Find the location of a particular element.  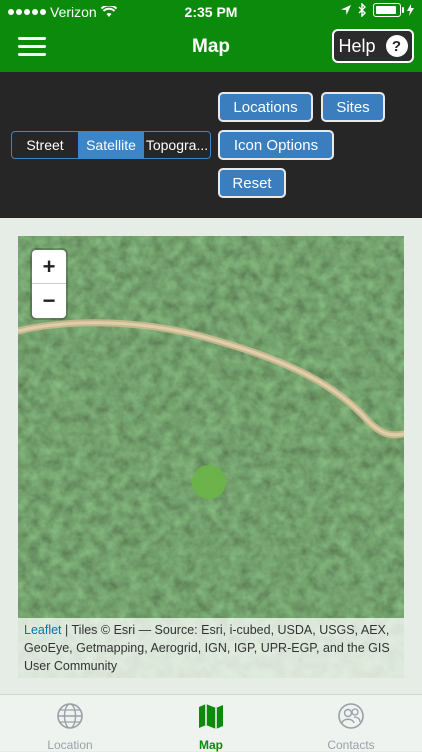

charging-icon is located at coordinates (410, 10).